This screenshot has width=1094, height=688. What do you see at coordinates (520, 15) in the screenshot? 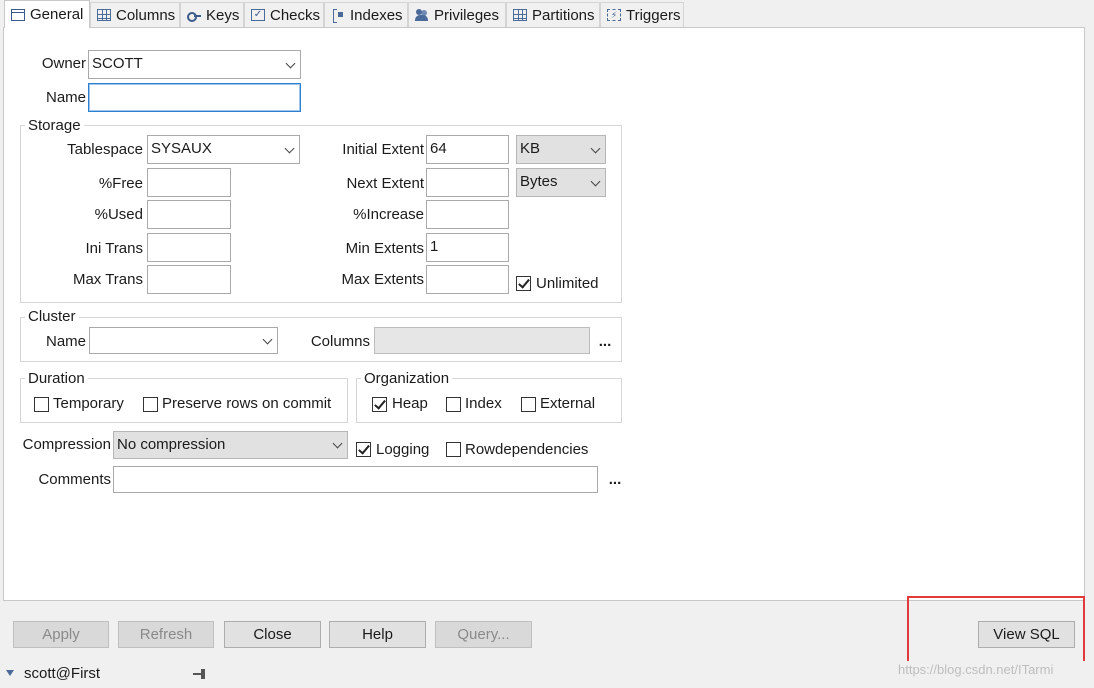
I see `partitions-tab-icon` at bounding box center [520, 15].